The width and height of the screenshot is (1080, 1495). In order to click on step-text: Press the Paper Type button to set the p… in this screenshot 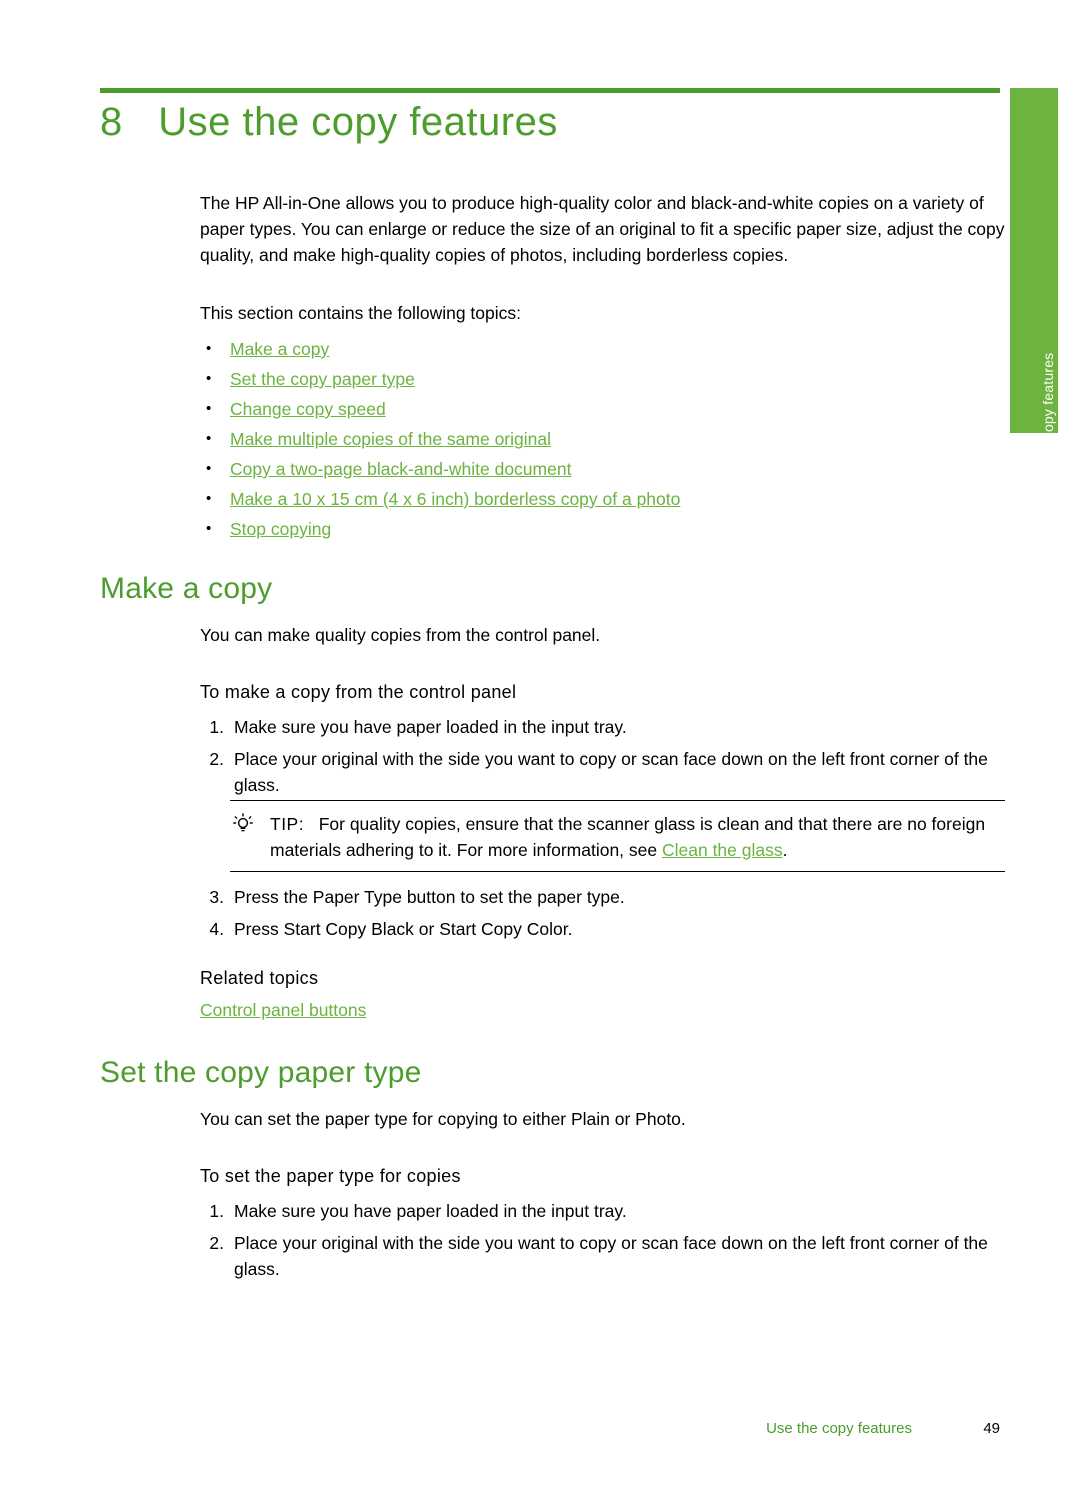, I will do `click(429, 897)`.